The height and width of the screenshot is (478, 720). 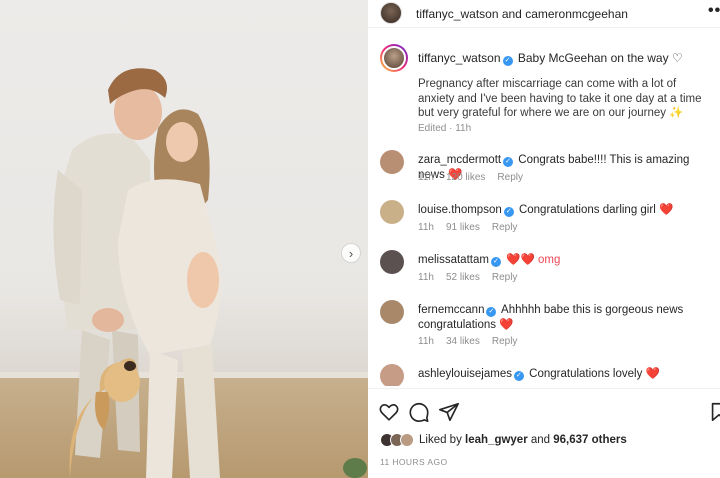 What do you see at coordinates (457, 14) in the screenshot?
I see `author-username-1: tiffanyc_watson` at bounding box center [457, 14].